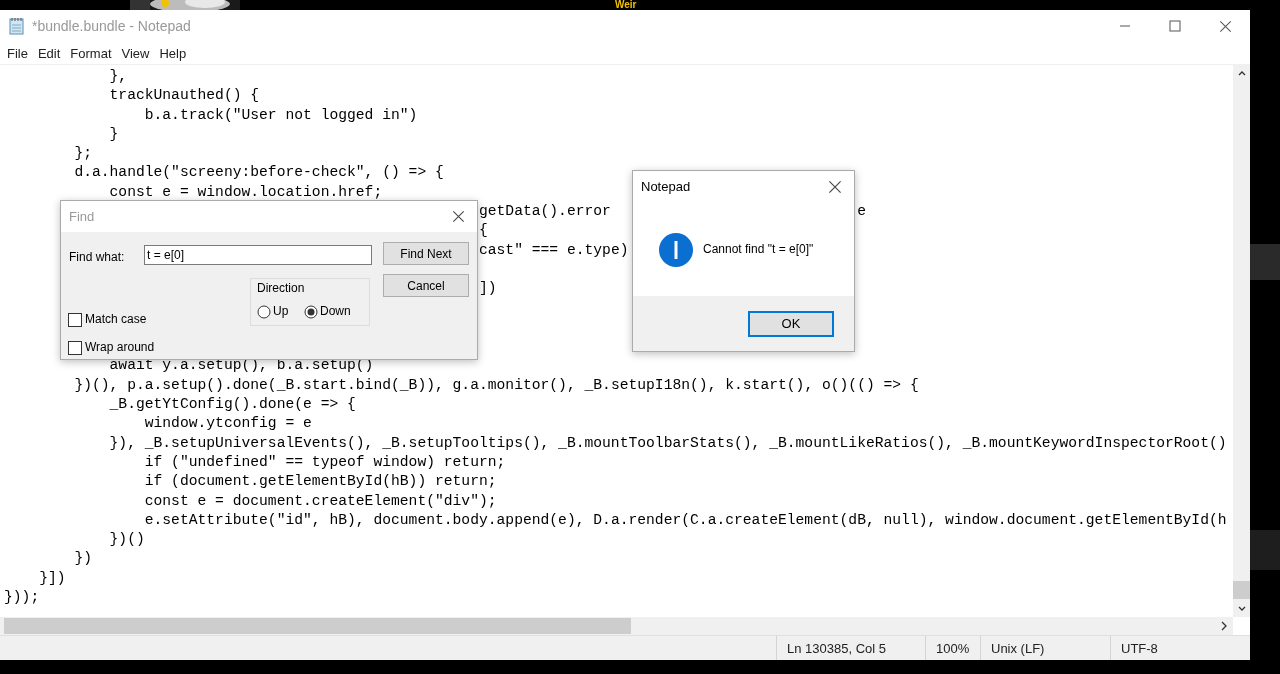 Image resolution: width=1280 pixels, height=674 pixels. What do you see at coordinates (127, 539) in the screenshot?
I see `code-text: })()` at bounding box center [127, 539].